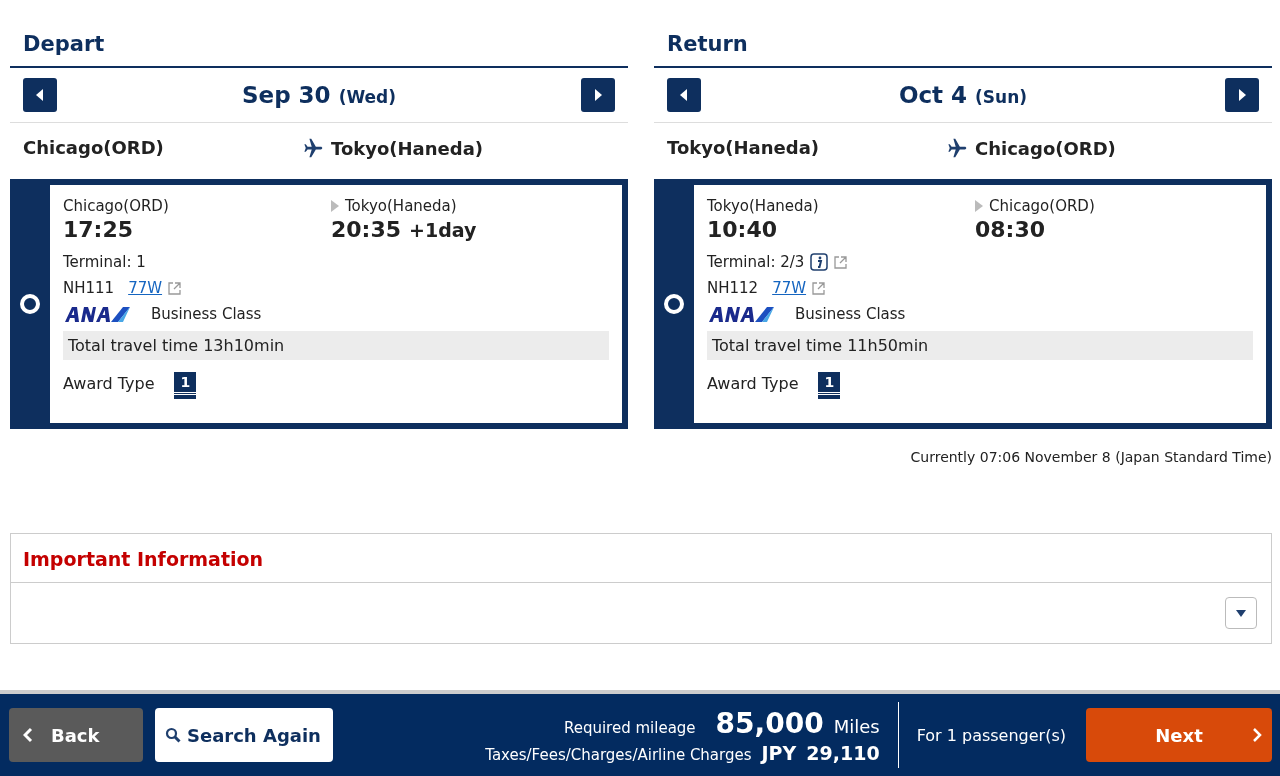 The image size is (1280, 776). Describe the element at coordinates (756, 262) in the screenshot. I see `terminal-text: Terminal: 2/3` at that location.